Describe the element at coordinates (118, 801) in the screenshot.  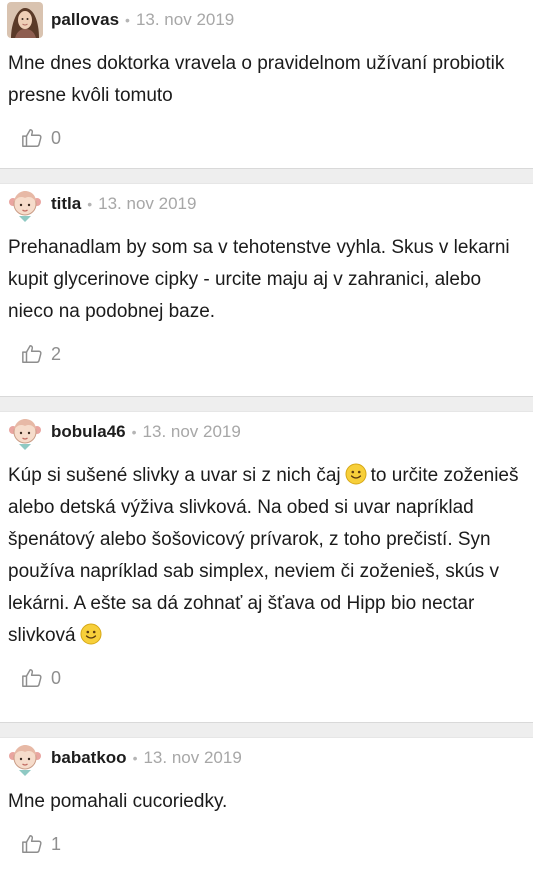
I see `comment-text: Mne pomahali cucoriedky.` at that location.